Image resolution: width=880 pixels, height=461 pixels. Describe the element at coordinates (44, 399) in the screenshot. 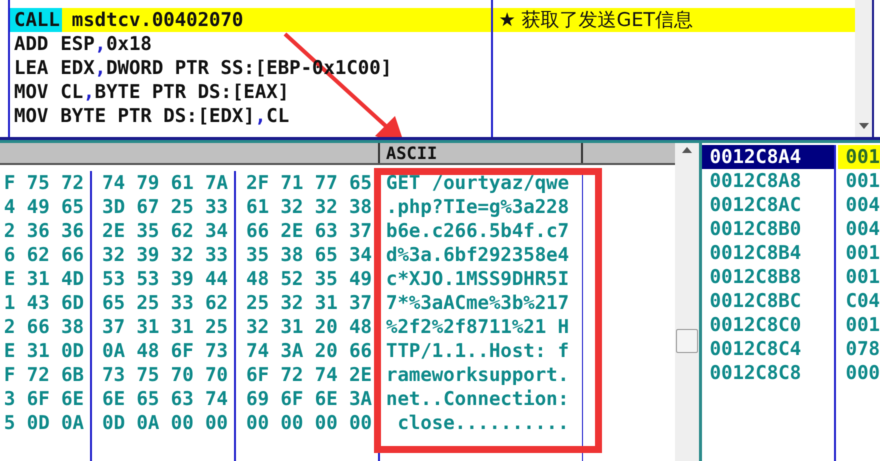

I see `hex-bytes: 3 6F 6E` at that location.